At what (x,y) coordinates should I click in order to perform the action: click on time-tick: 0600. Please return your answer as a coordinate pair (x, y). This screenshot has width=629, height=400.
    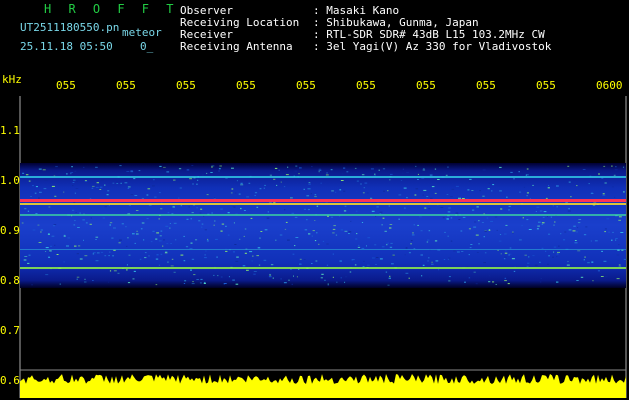
    Looking at the image, I should click on (609, 85).